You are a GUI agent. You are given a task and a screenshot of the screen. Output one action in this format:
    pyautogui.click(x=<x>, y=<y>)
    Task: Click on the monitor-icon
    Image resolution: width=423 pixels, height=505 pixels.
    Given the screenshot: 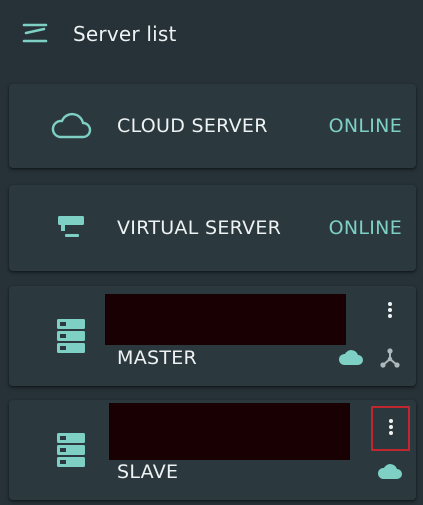 What is the action you would take?
    pyautogui.click(x=71, y=228)
    